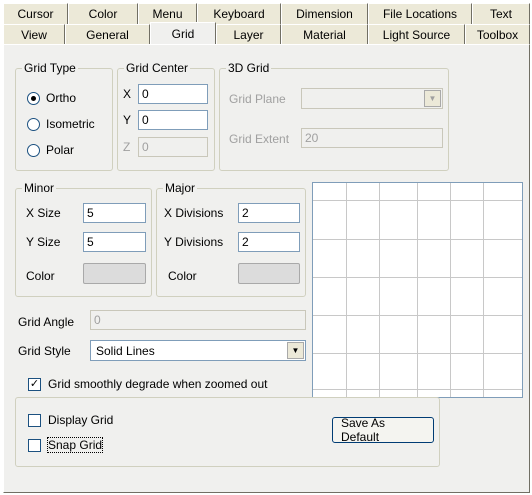  What do you see at coordinates (50, 68) in the screenshot?
I see `grid-type-legend: Grid Type` at bounding box center [50, 68].